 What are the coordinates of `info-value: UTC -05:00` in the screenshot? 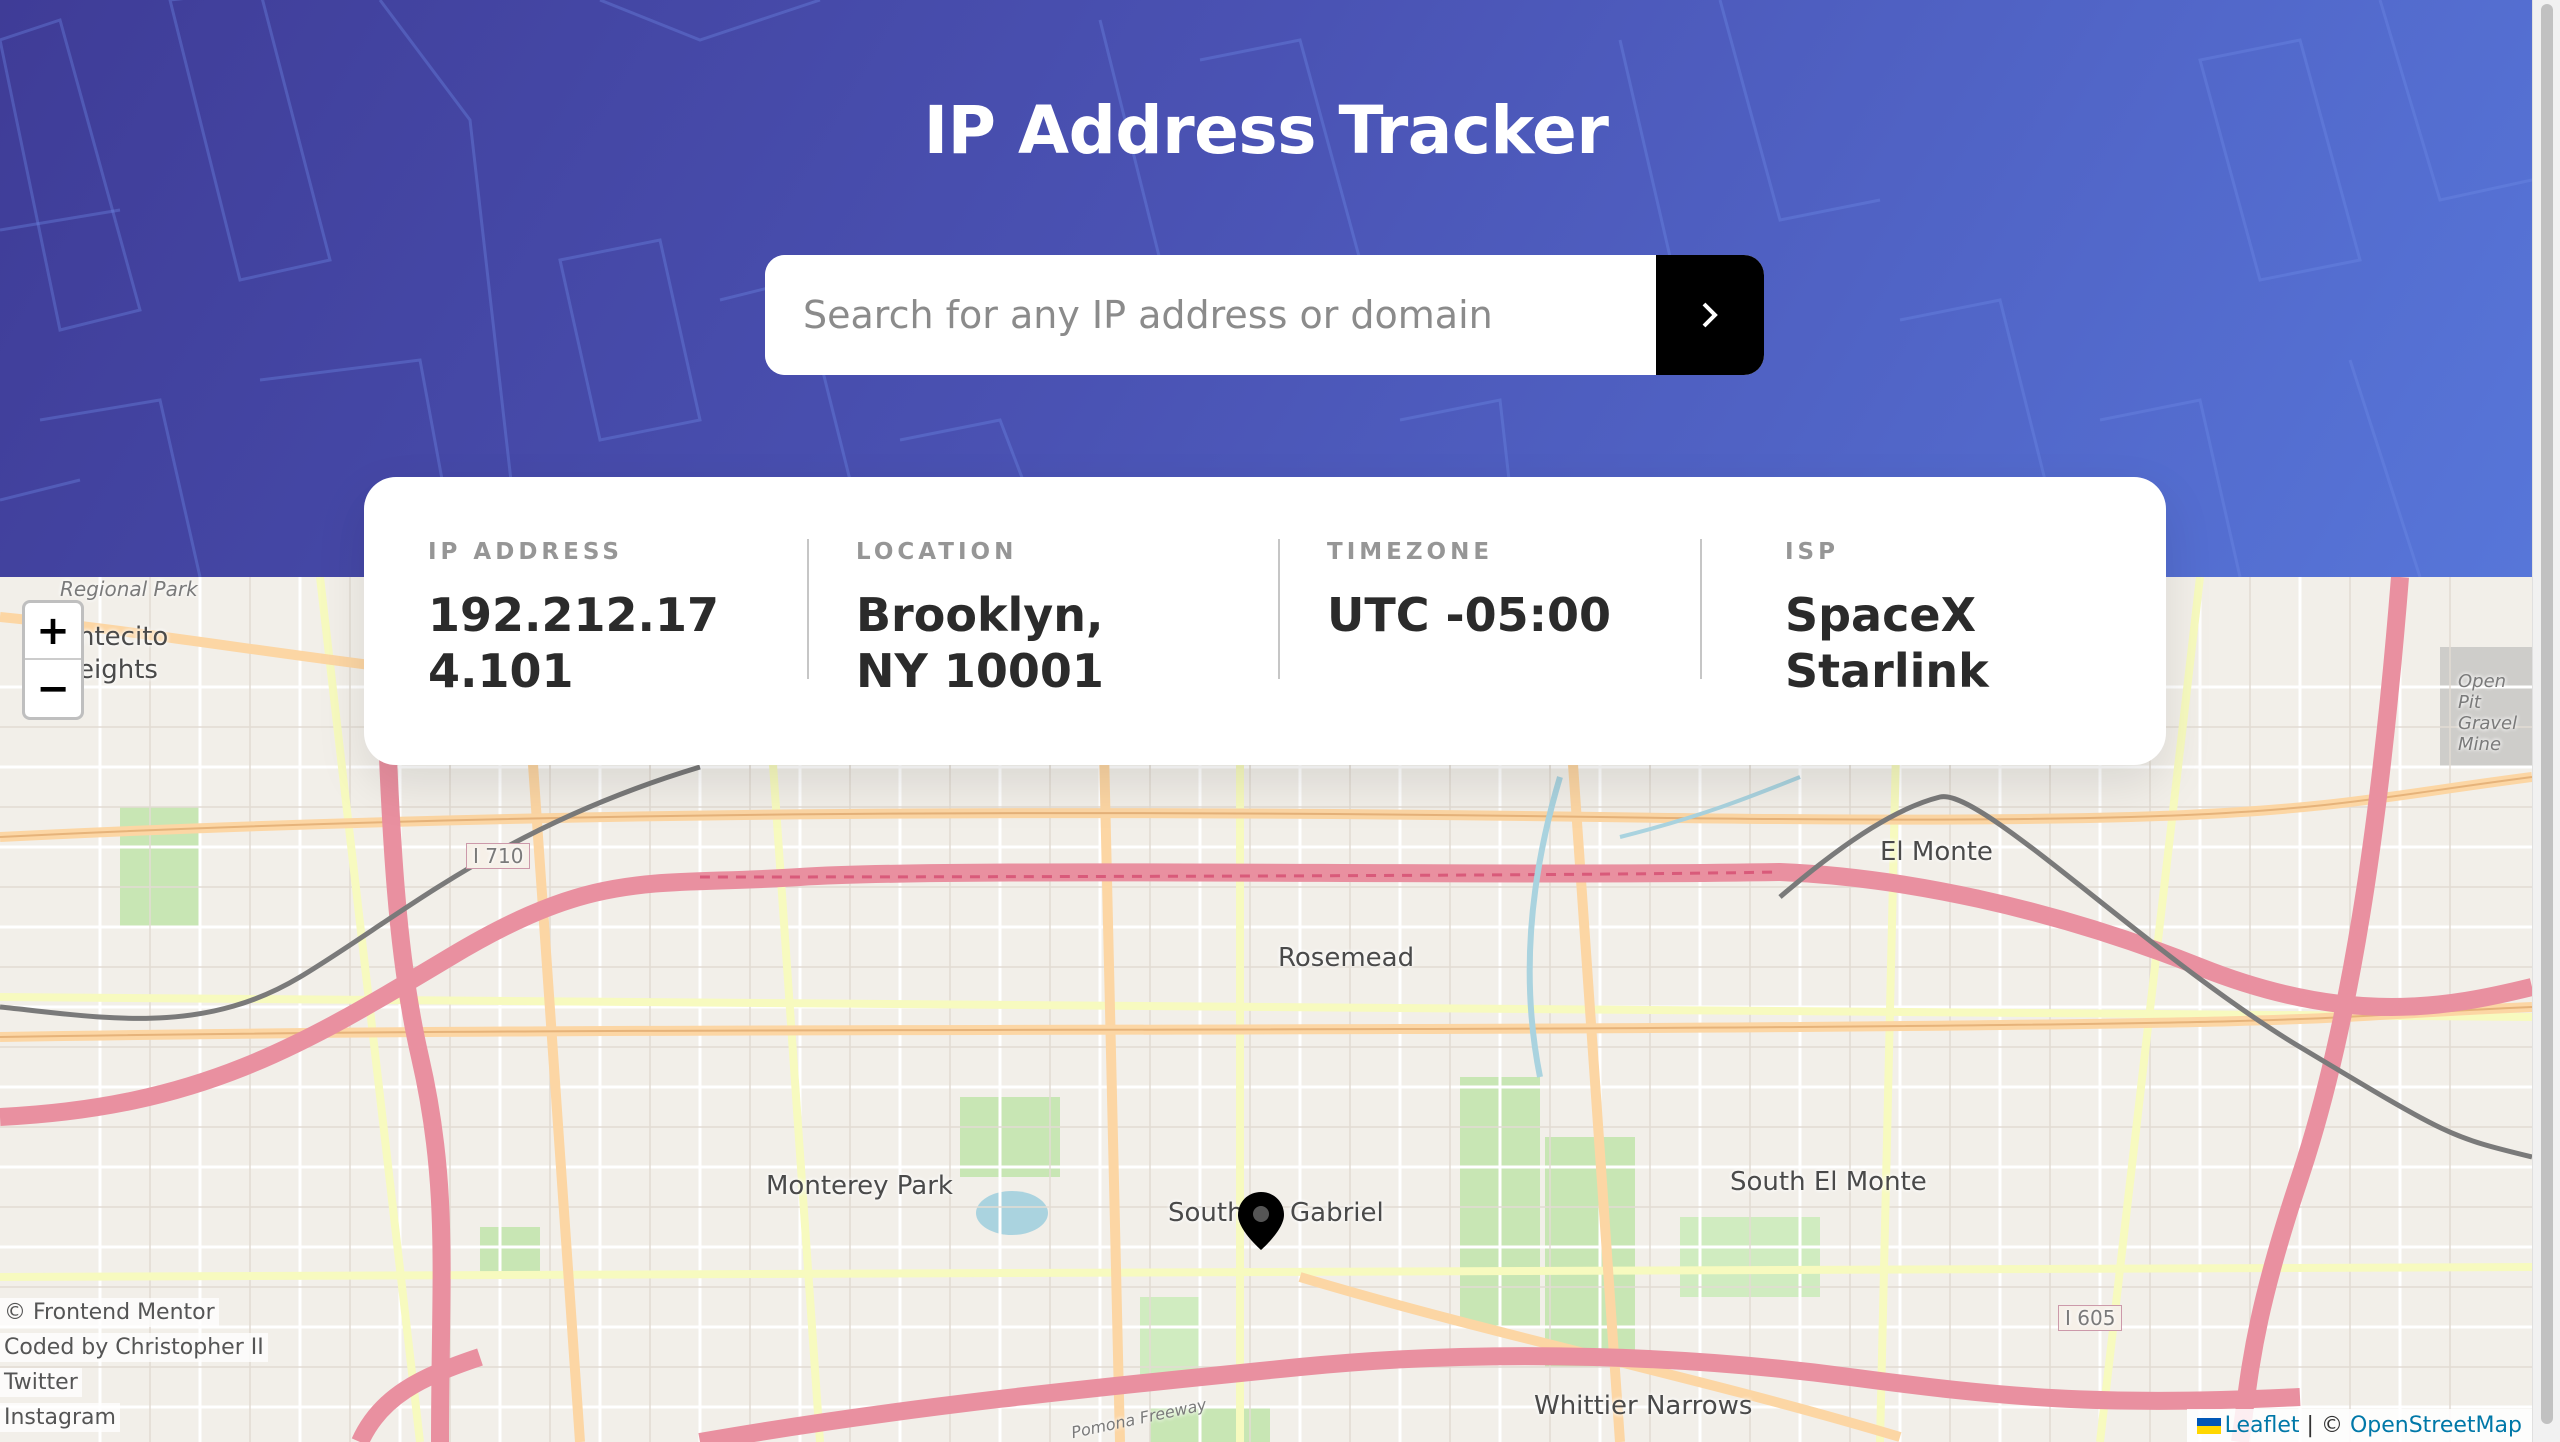 It's located at (1469, 615).